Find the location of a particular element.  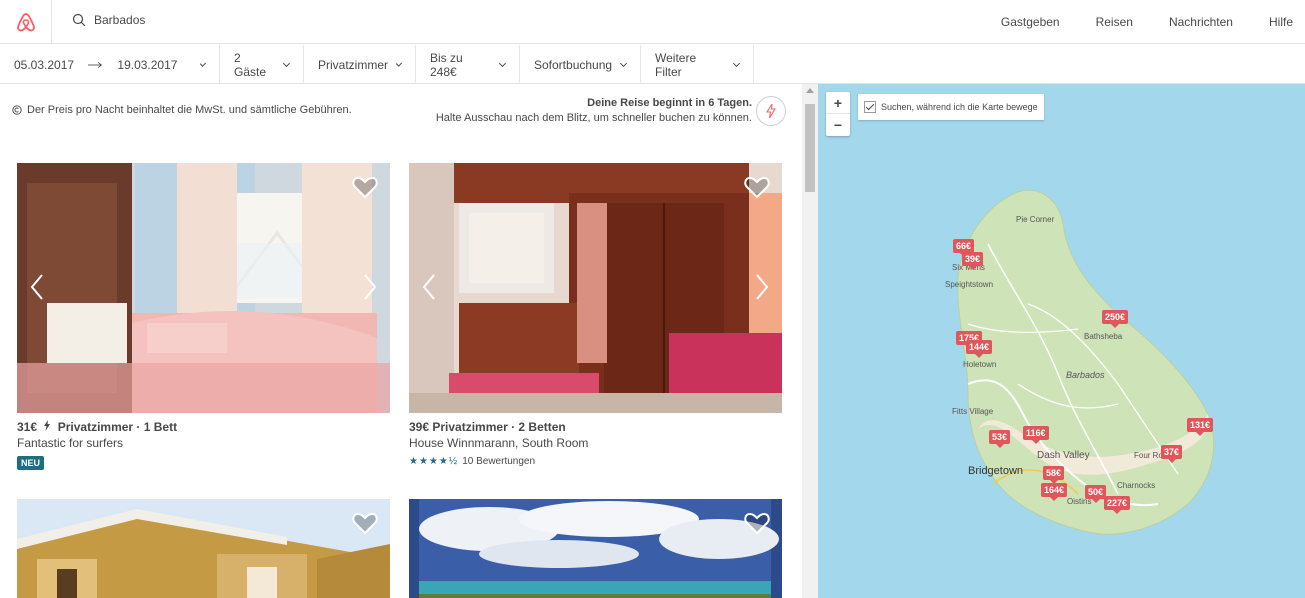

zoom-control: + − is located at coordinates (838, 114).